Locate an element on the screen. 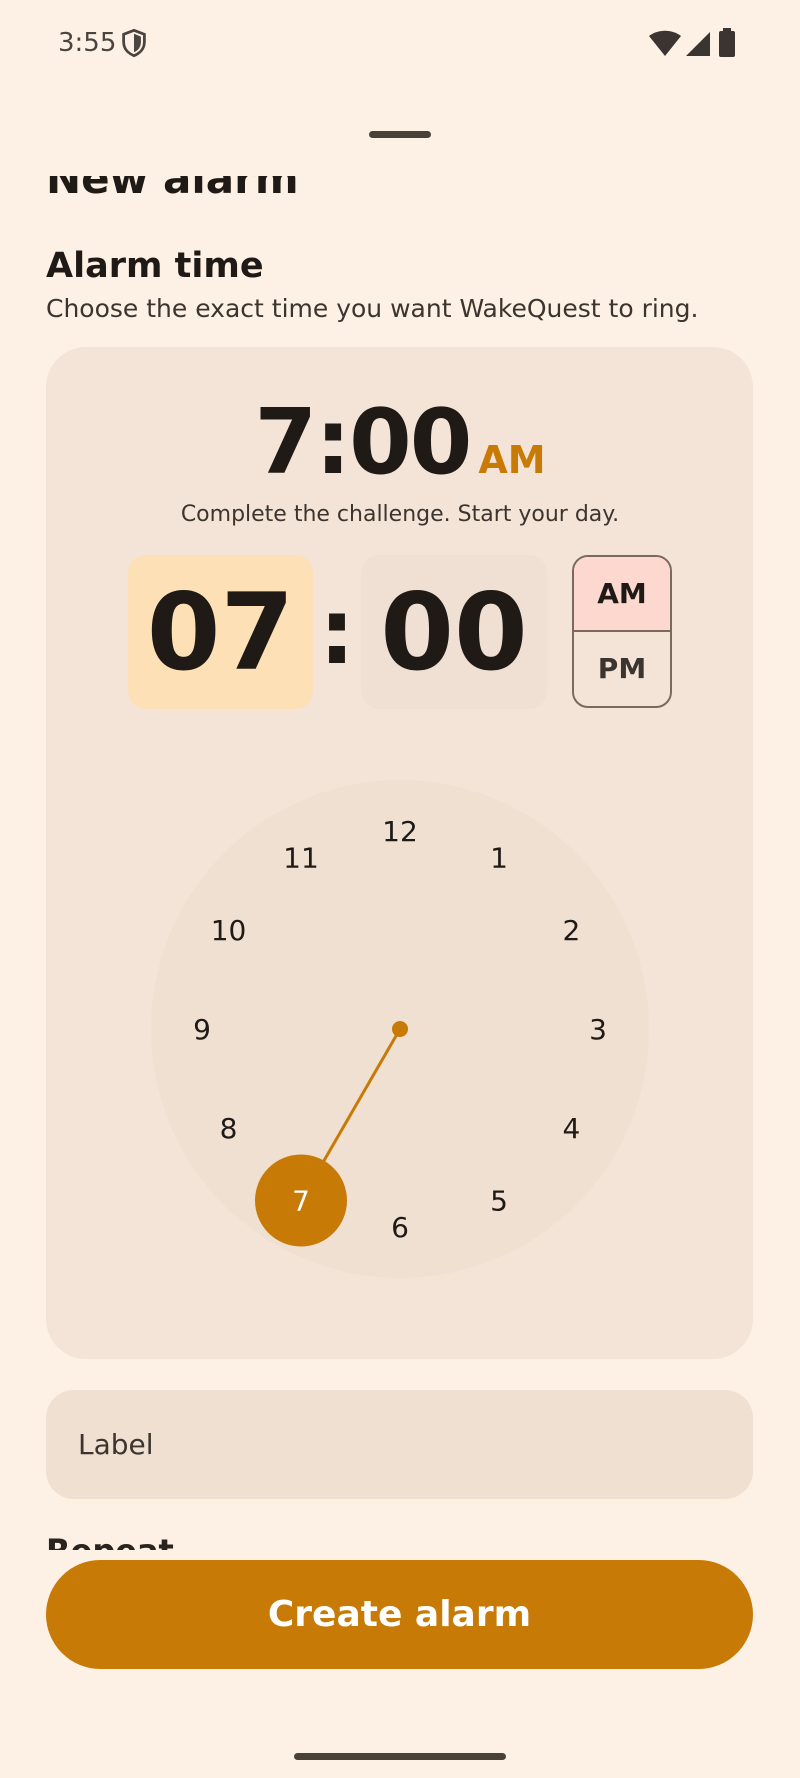 Image resolution: width=800 pixels, height=1778 pixels. wifi-icon is located at coordinates (665, 43).